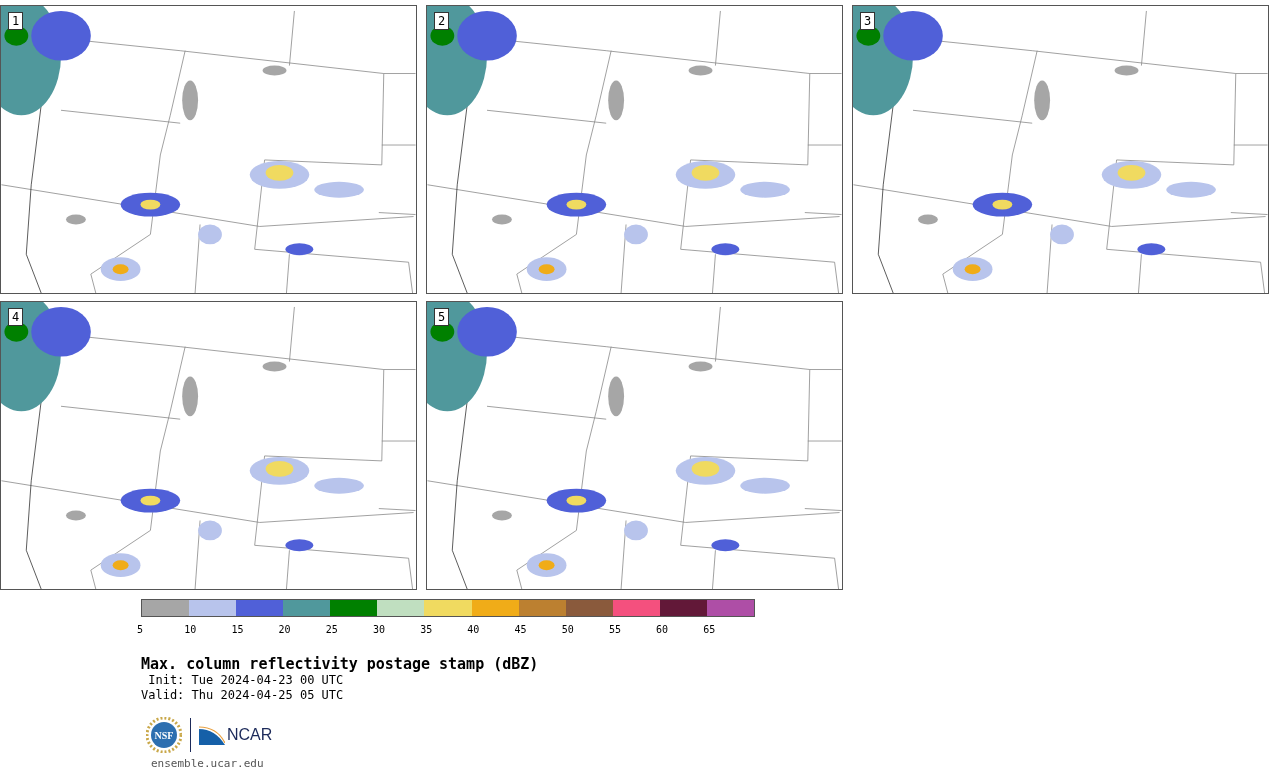 This screenshot has width=1280, height=773. Describe the element at coordinates (208, 763) in the screenshot. I see `website-url: ensemble.ucar.edu` at that location.